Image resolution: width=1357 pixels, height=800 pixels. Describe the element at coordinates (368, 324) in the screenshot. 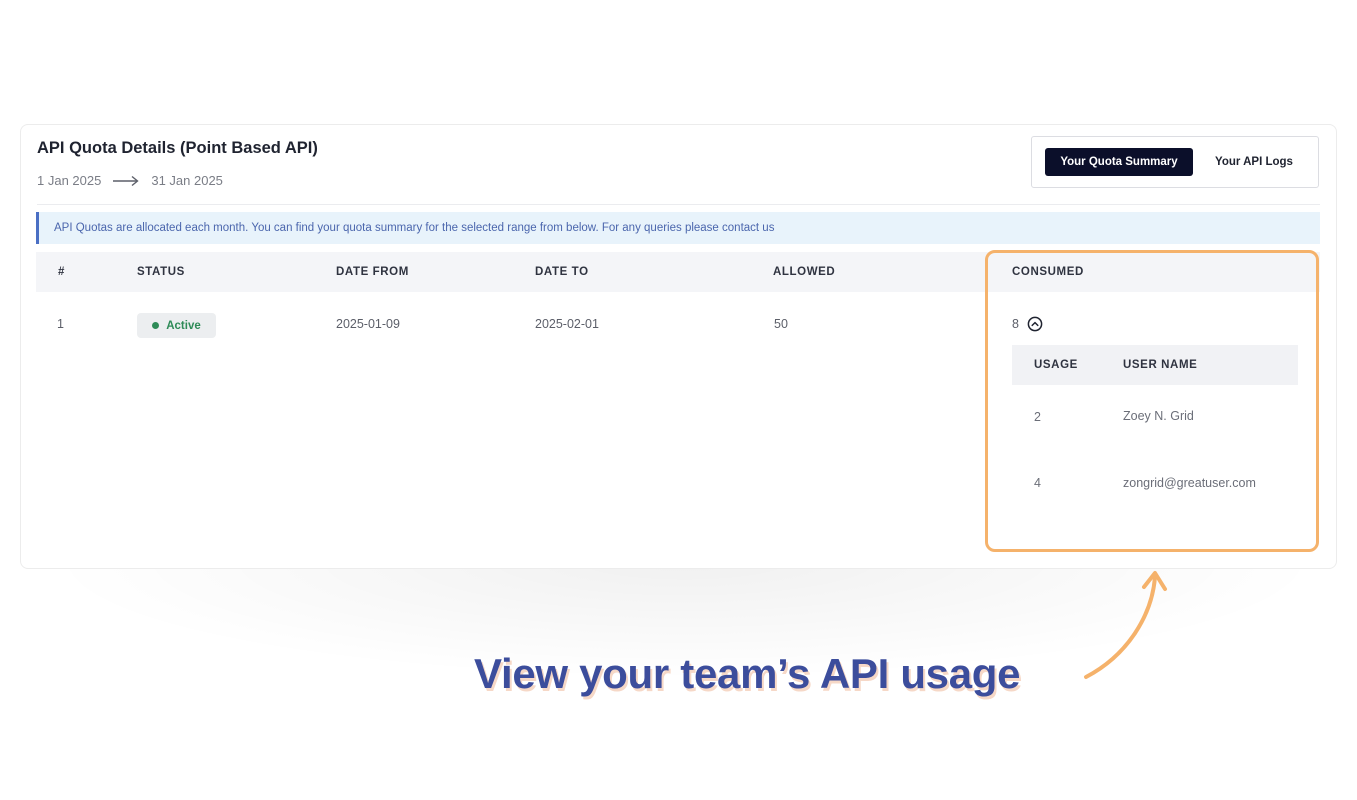

I see `row-date-from: 2025-01-09` at that location.